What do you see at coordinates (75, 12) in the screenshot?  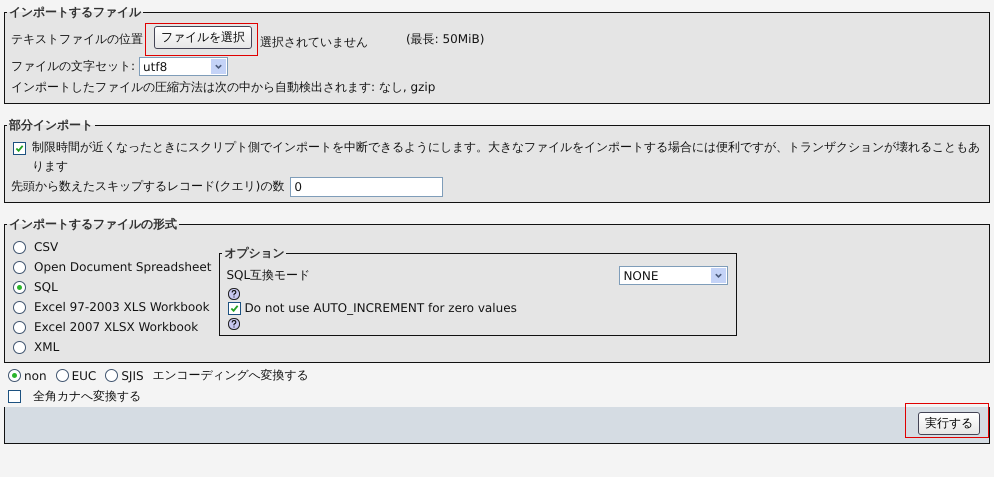 I see `panel-title: インポートするファイル` at bounding box center [75, 12].